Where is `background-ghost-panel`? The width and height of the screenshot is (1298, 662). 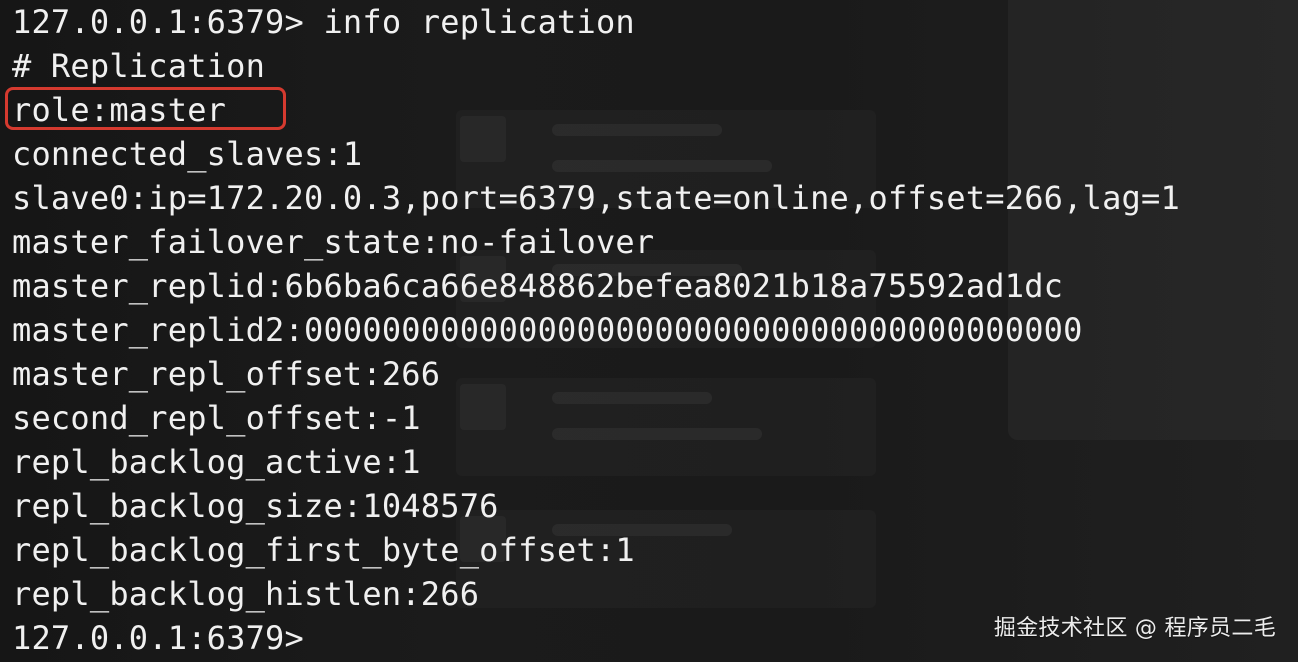 background-ghost-panel is located at coordinates (1153, 220).